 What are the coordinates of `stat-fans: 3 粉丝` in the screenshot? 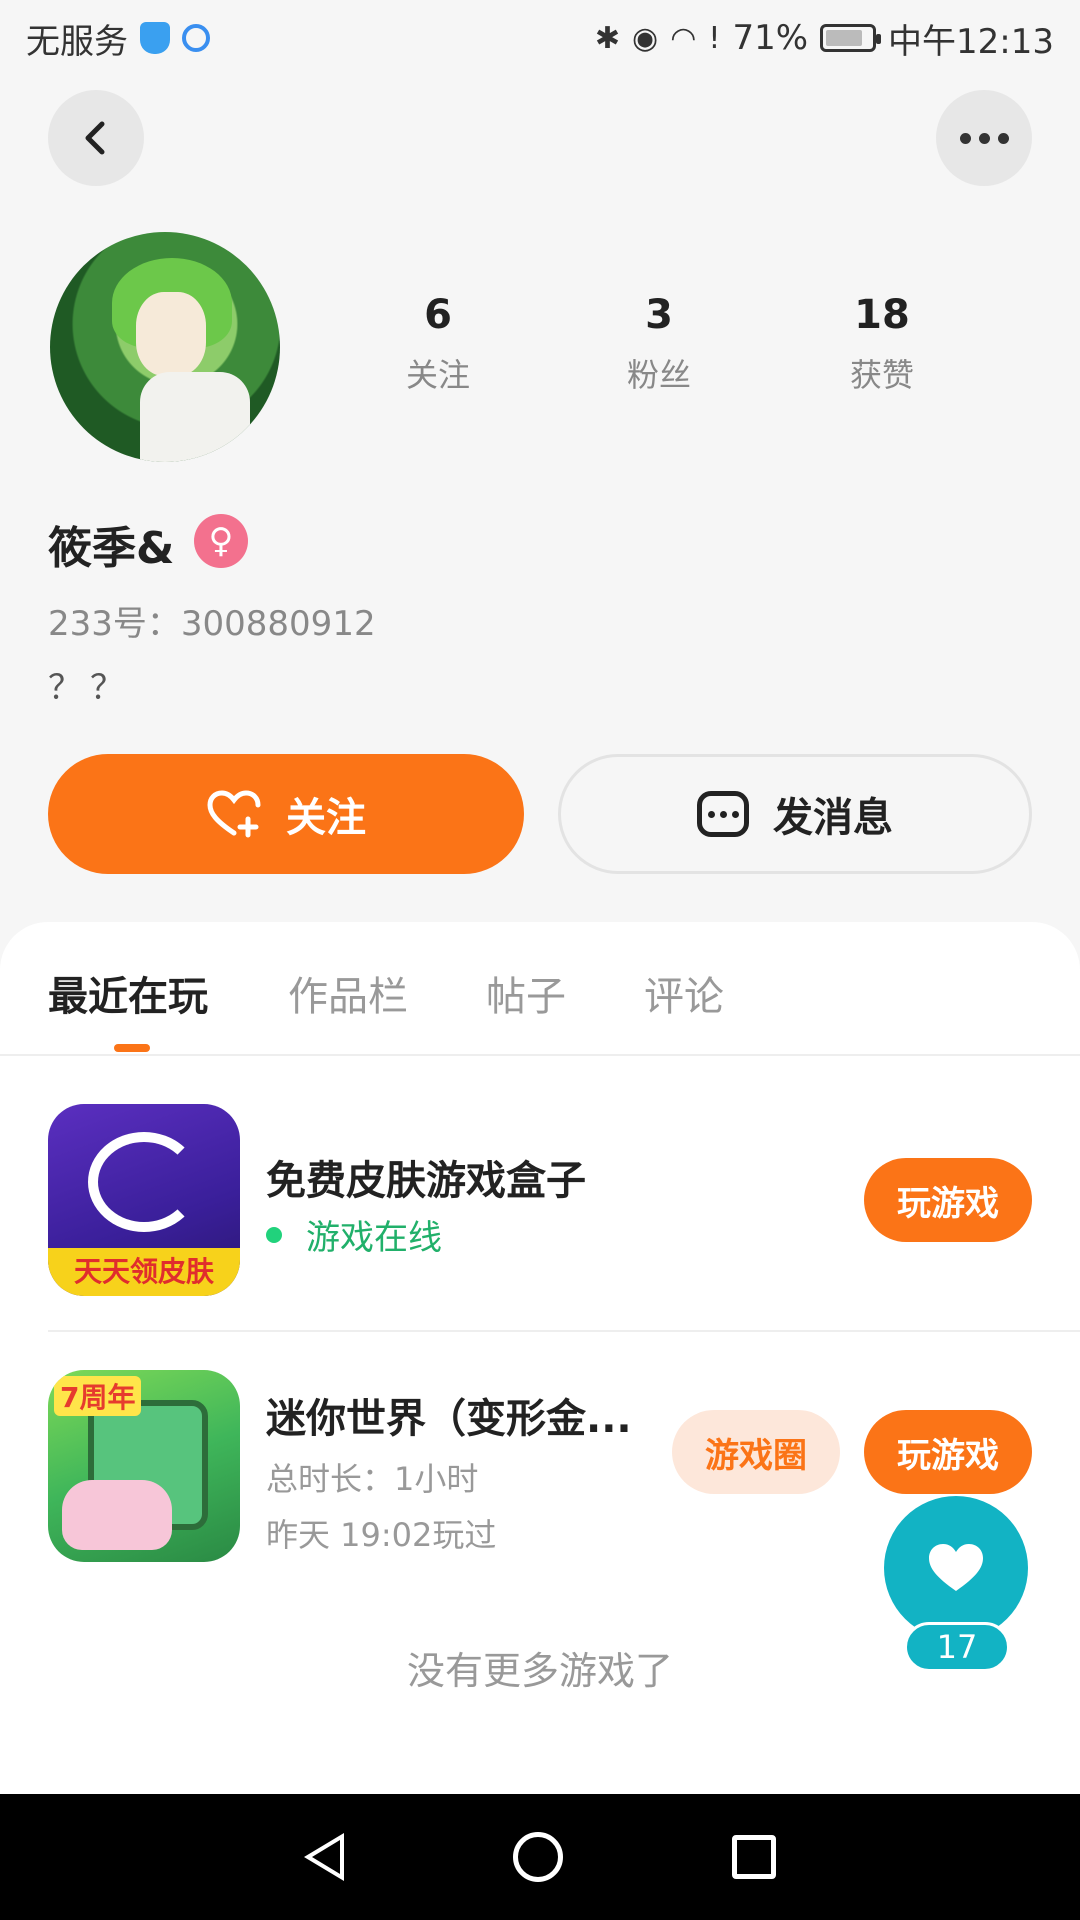 It's located at (659, 344).